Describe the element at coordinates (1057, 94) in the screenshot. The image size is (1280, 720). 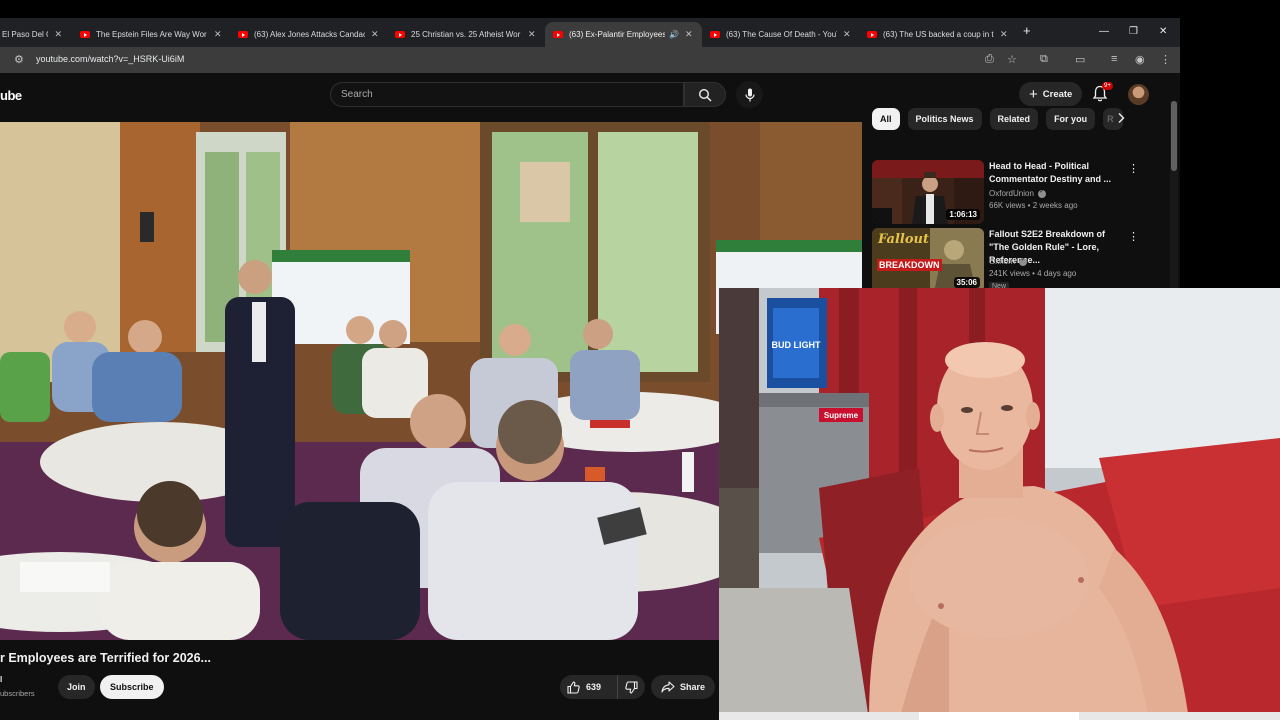
I see `create-label: Create` at that location.